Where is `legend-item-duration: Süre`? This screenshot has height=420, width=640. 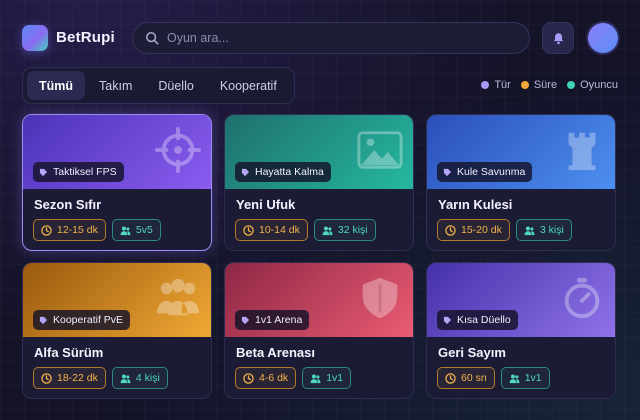 legend-item-duration: Süre is located at coordinates (539, 85).